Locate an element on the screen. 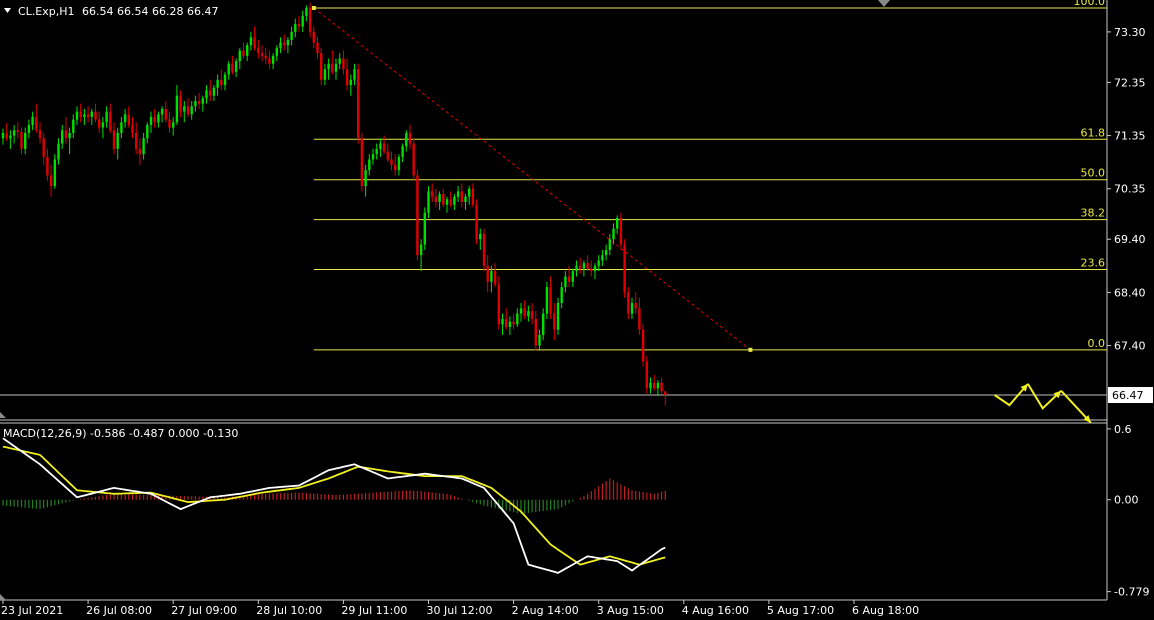  fib-level-label: 38.2 is located at coordinates (1093, 213).